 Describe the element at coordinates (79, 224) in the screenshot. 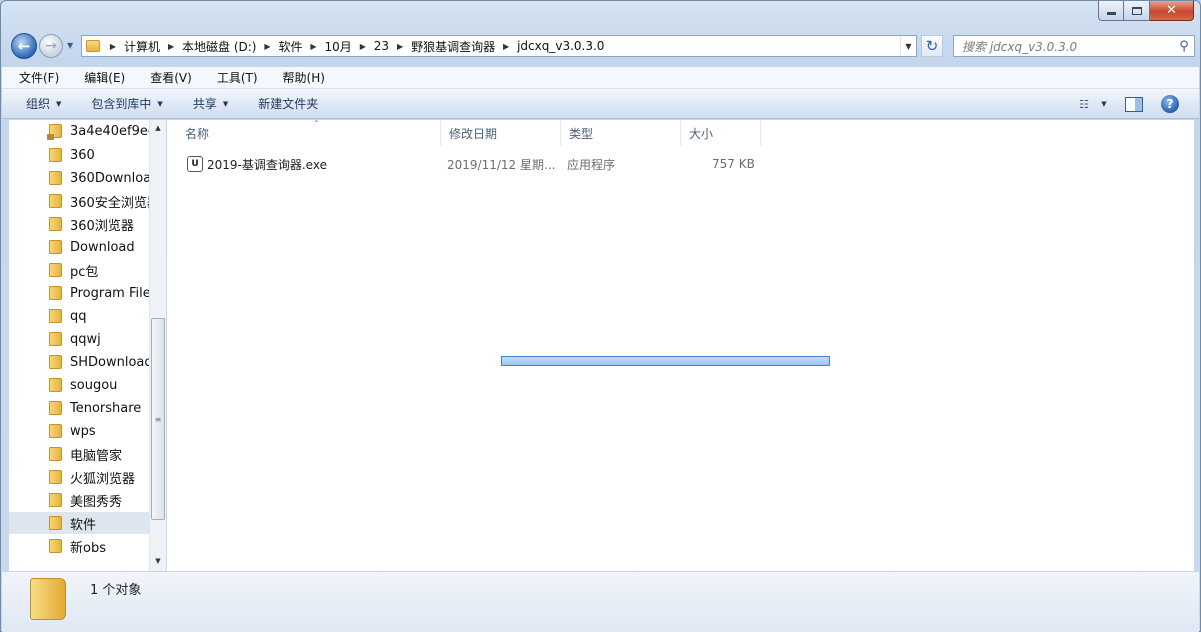

I see `tree-item: 360浏览器` at that location.